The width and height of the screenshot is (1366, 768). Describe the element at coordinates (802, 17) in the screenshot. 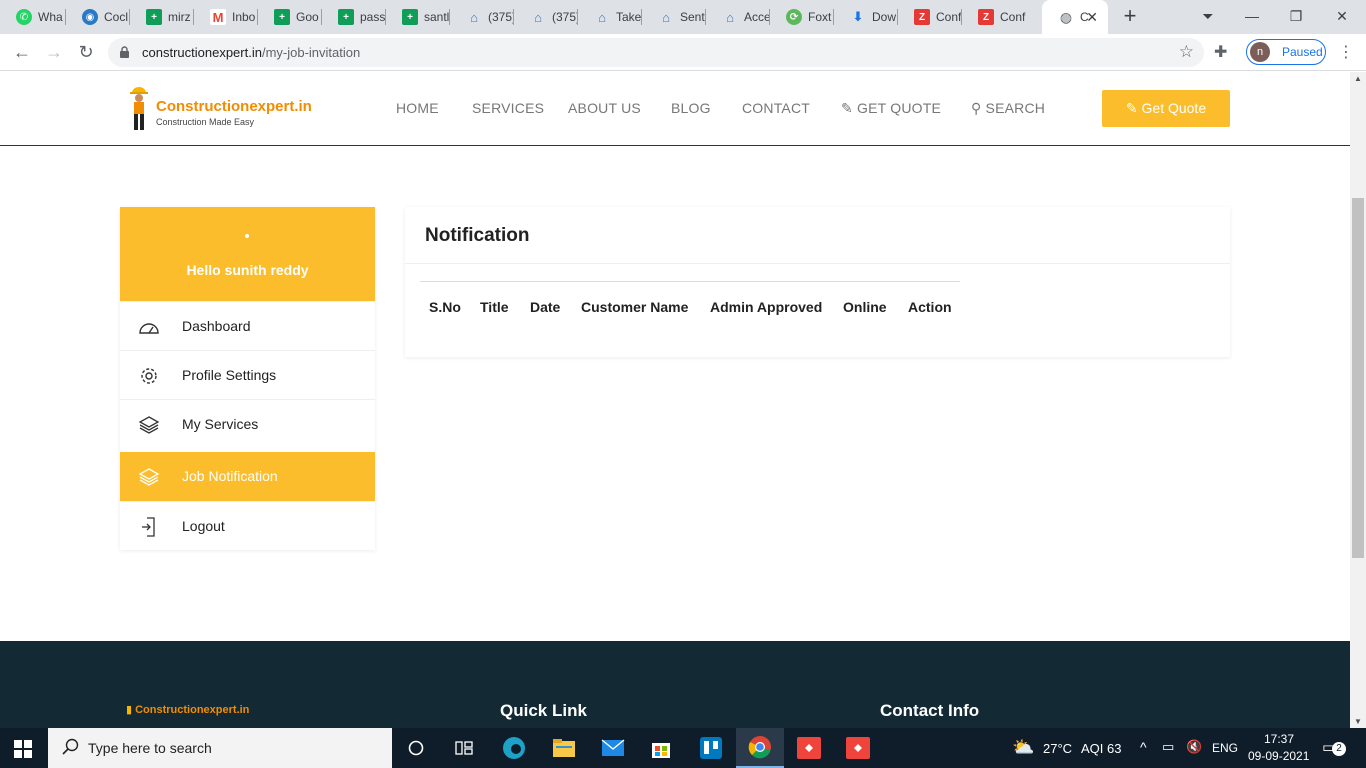

I see `browser-tab: ⟳ Foxt` at that location.